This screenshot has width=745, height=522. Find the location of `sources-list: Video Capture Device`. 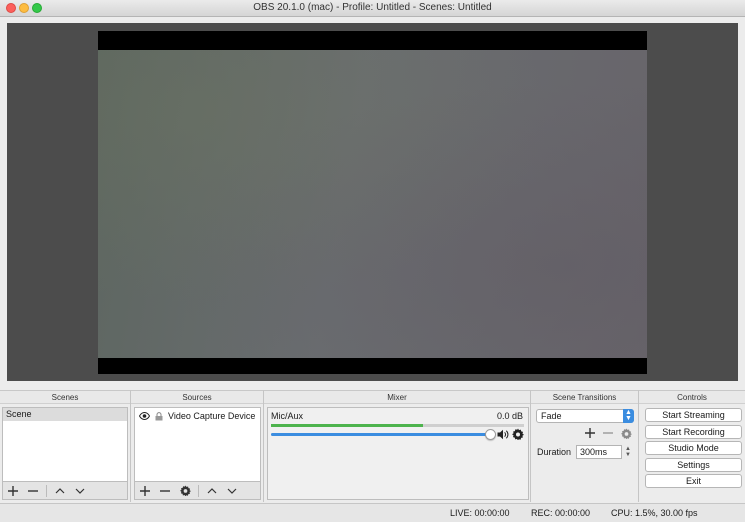

sources-list: Video Capture Device is located at coordinates (197, 444).